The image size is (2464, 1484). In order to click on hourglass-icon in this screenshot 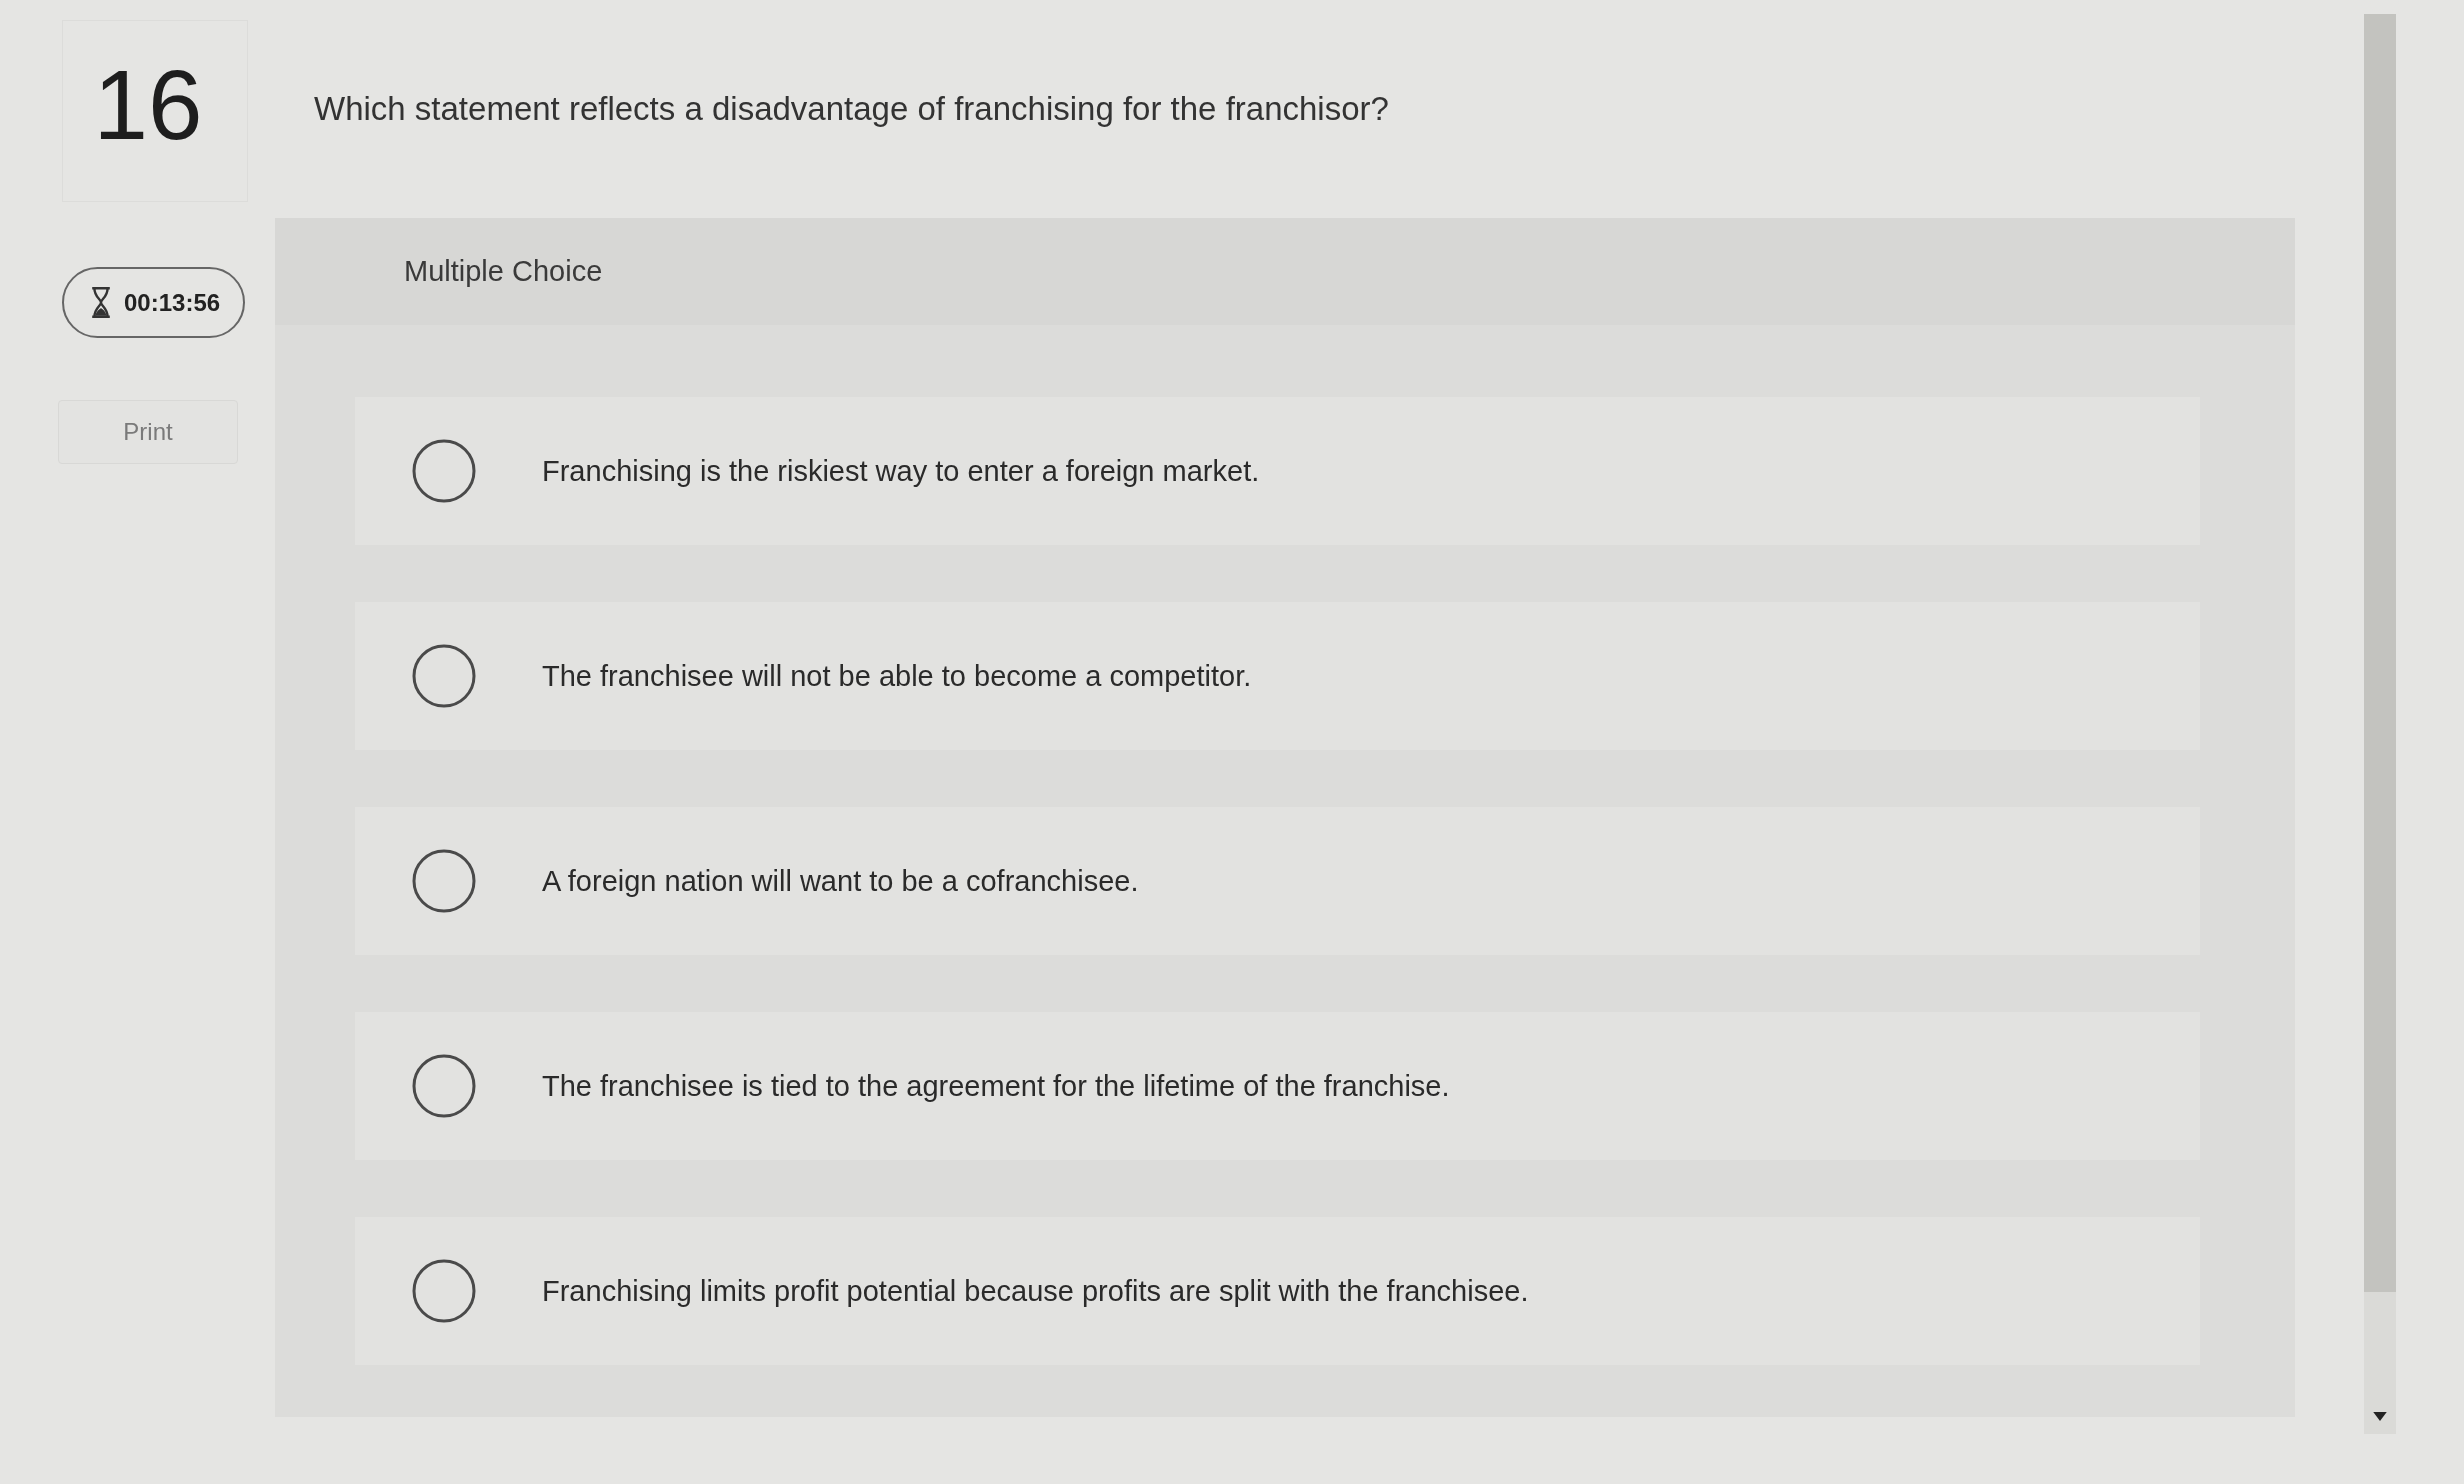, I will do `click(101, 302)`.